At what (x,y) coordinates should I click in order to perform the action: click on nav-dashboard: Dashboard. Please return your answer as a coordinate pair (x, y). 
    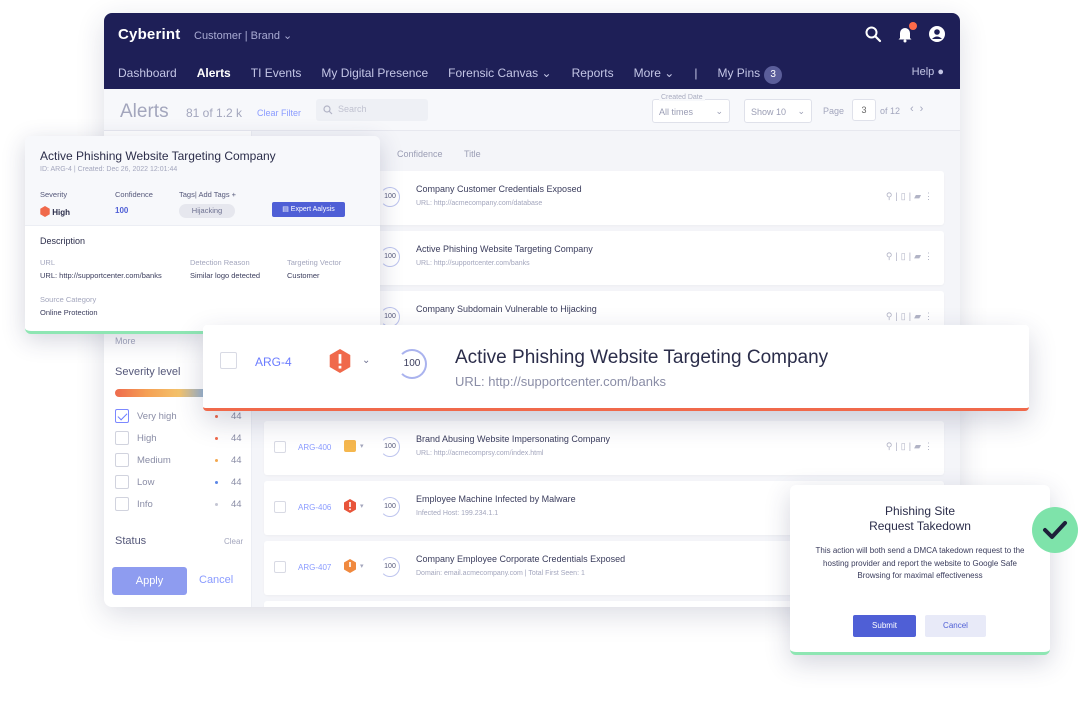
    Looking at the image, I should click on (147, 78).